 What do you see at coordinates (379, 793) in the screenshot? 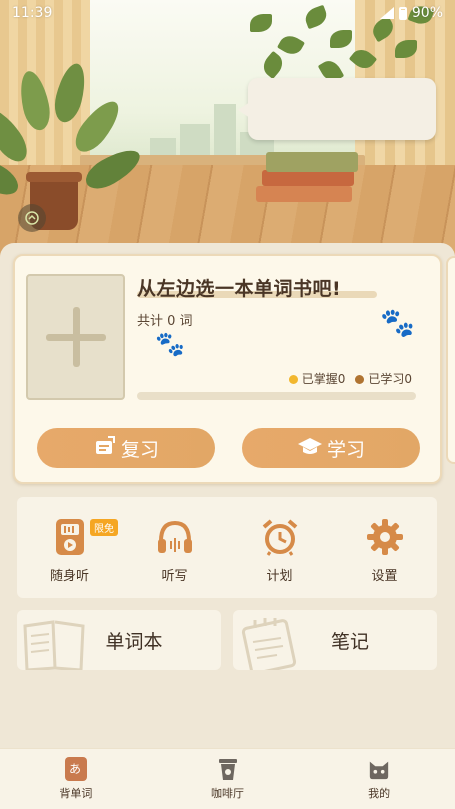
I see `nav-label: 我的` at bounding box center [379, 793].